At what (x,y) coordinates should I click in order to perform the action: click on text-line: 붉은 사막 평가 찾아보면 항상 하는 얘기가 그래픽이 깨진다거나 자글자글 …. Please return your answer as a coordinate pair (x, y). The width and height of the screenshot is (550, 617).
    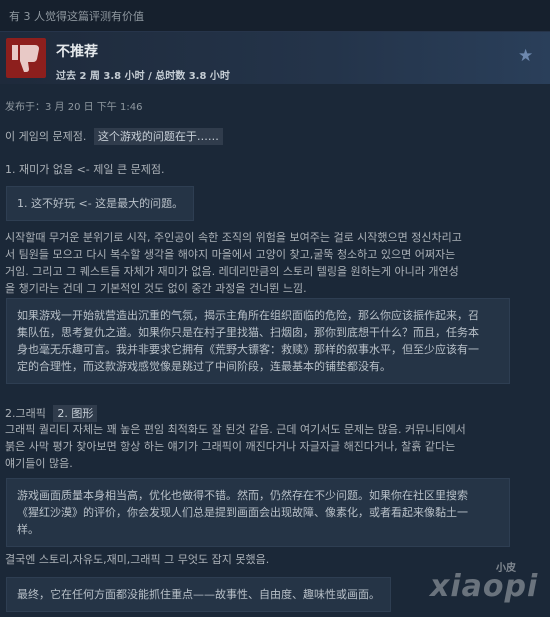
    Looking at the image, I should click on (230, 446).